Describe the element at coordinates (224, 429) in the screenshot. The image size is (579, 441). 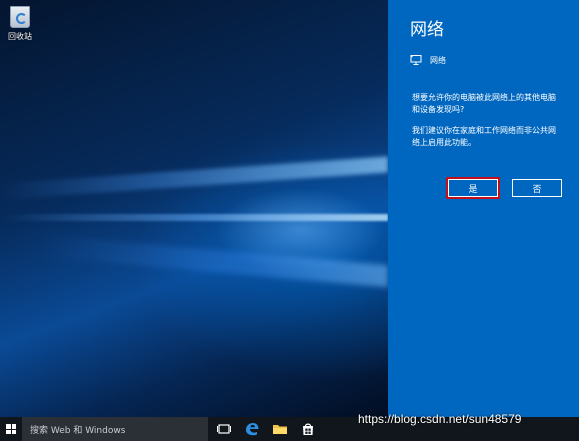
I see `task-view-icon` at that location.